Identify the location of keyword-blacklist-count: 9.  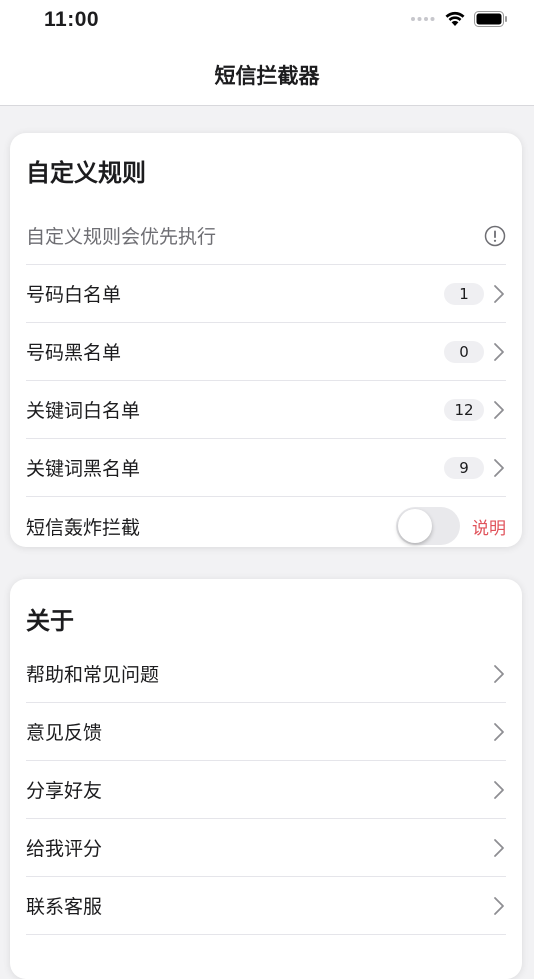
(464, 467).